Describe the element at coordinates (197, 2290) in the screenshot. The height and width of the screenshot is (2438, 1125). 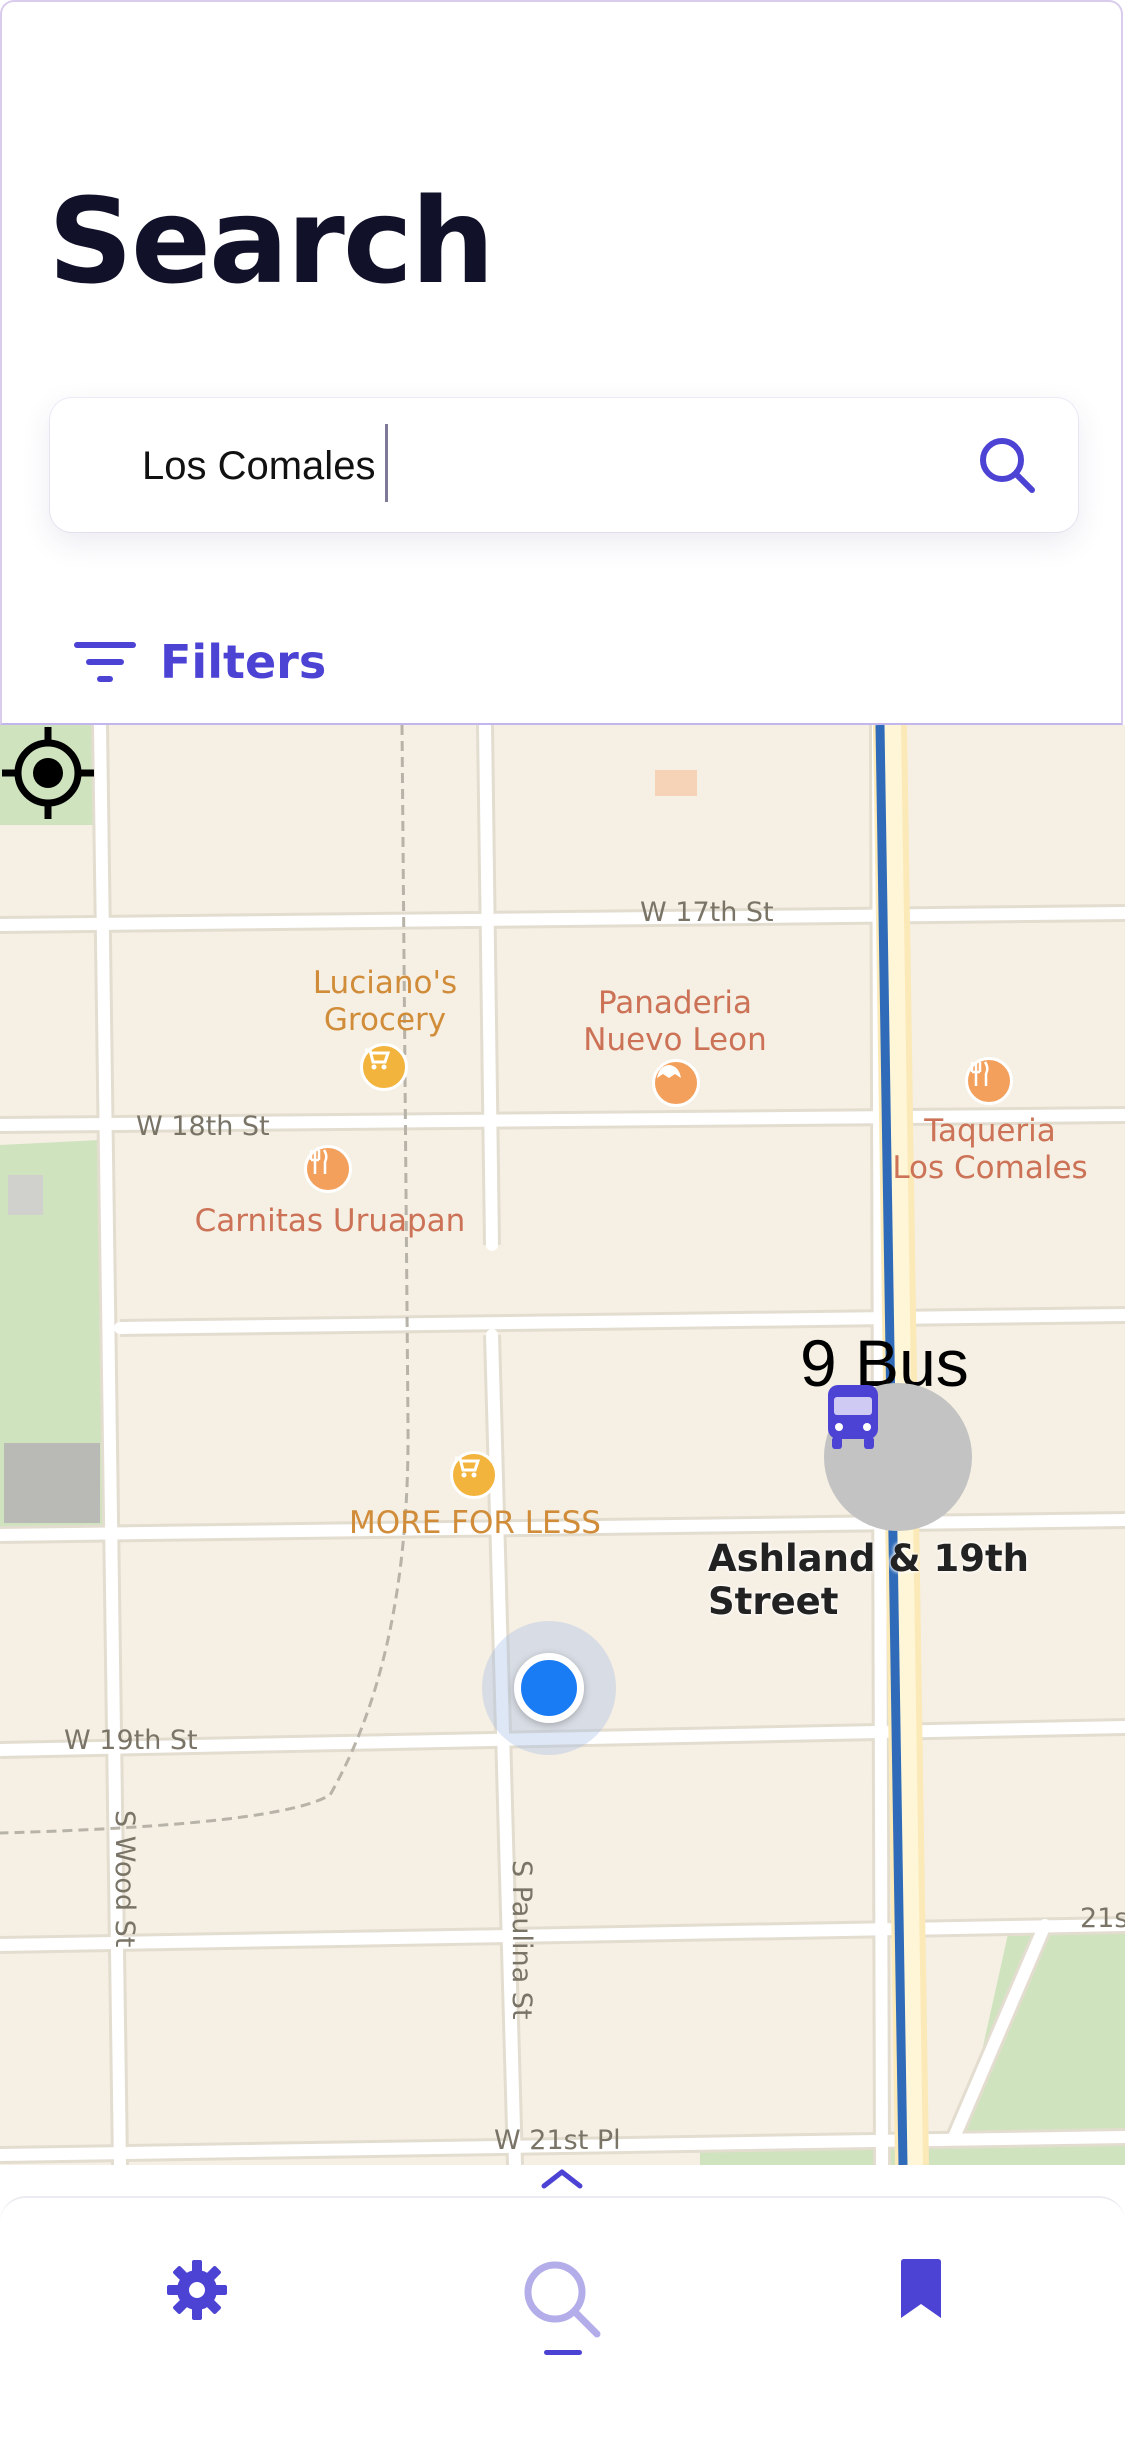
I see `gear-icon` at that location.